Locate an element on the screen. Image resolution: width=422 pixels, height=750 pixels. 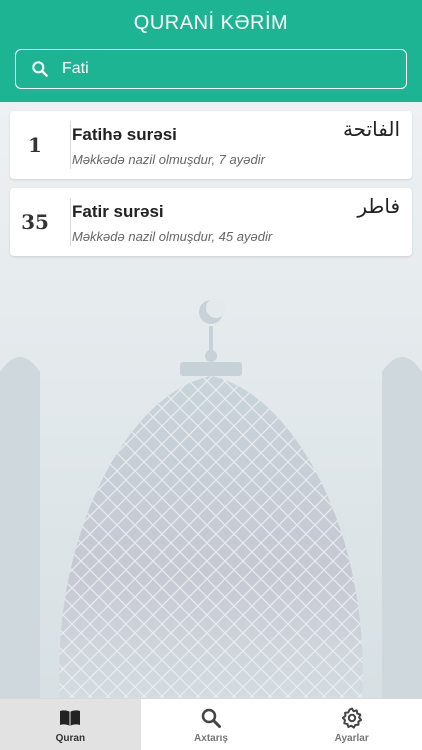
surah-name: Fatir surəsi is located at coordinates (118, 211).